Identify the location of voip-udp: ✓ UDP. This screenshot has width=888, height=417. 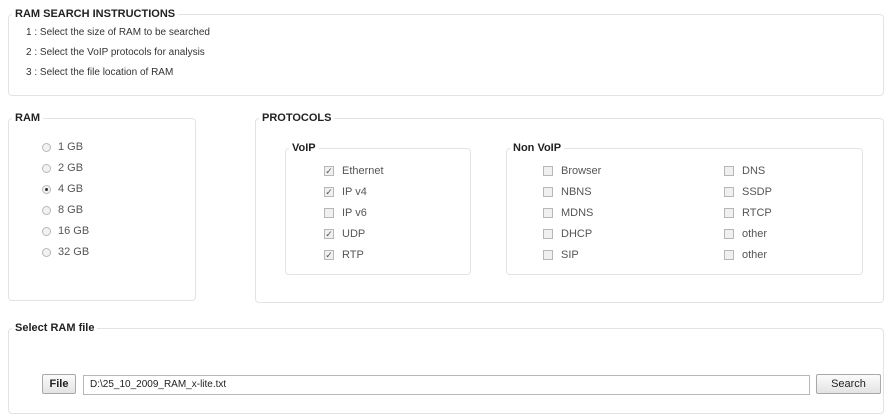
(344, 234).